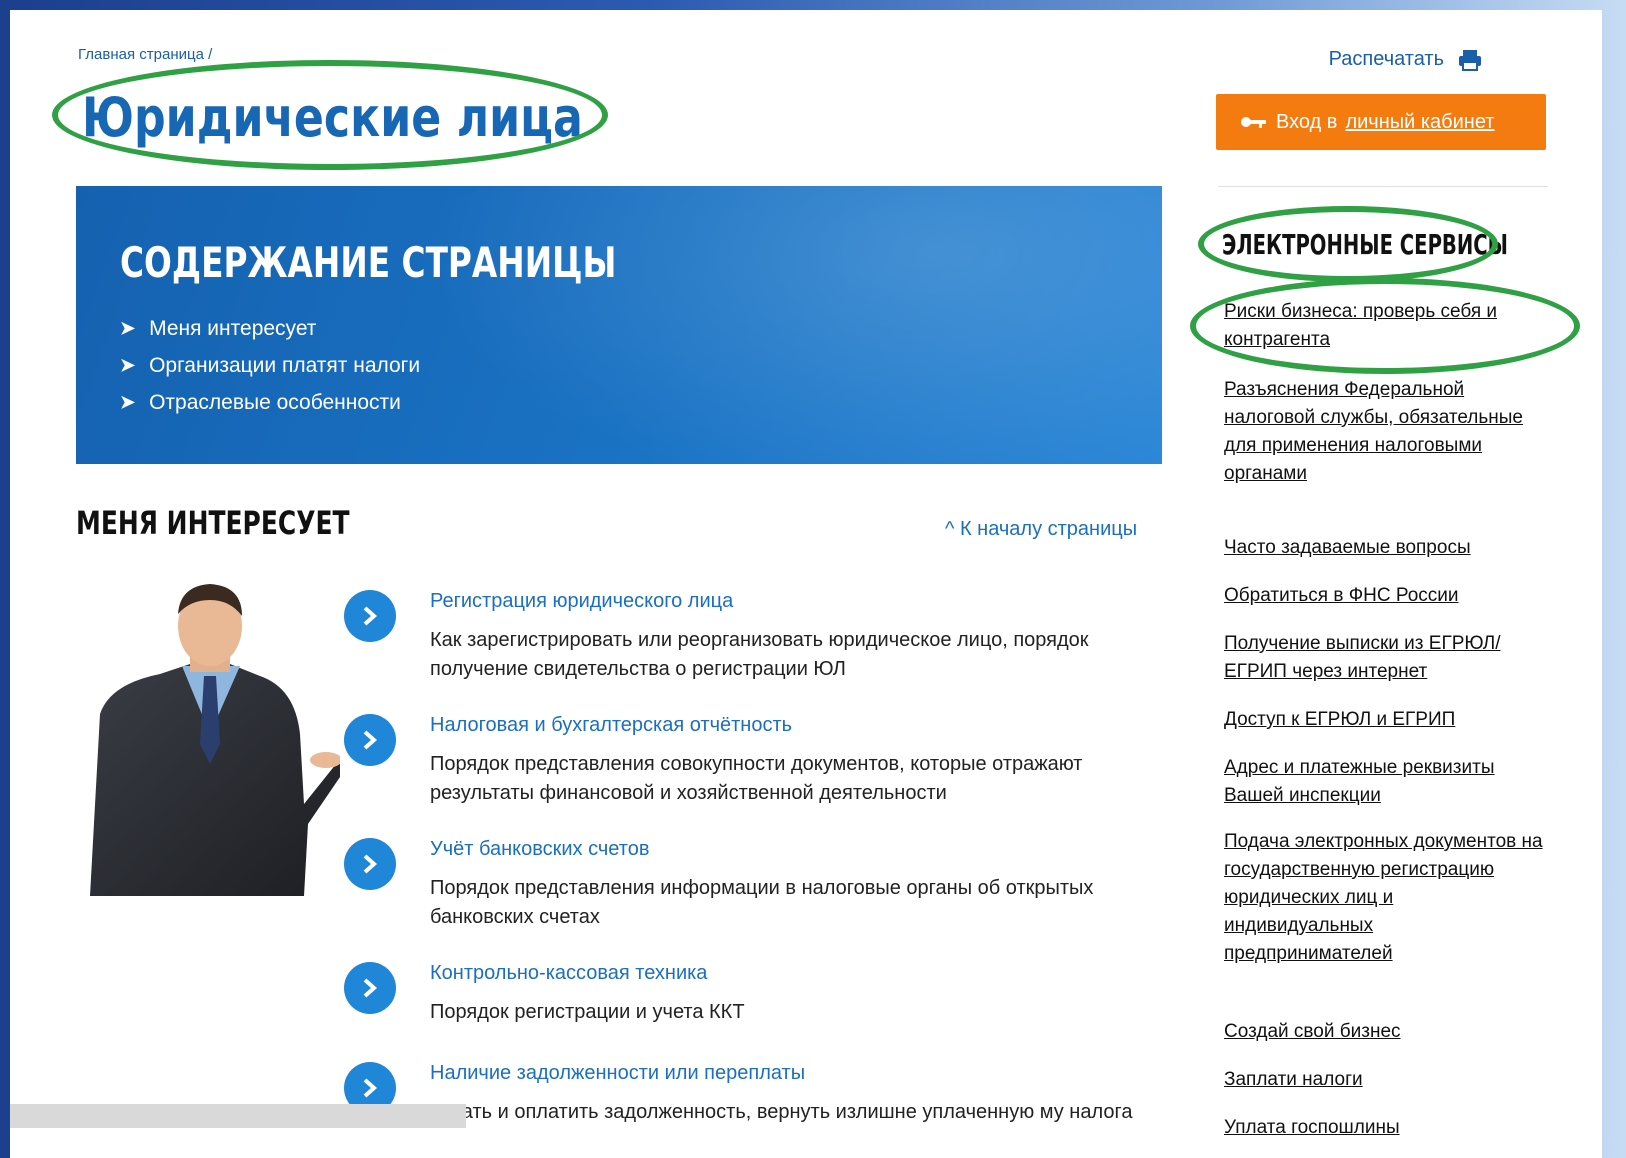  Describe the element at coordinates (1383, 186) in the screenshot. I see `divider` at that location.